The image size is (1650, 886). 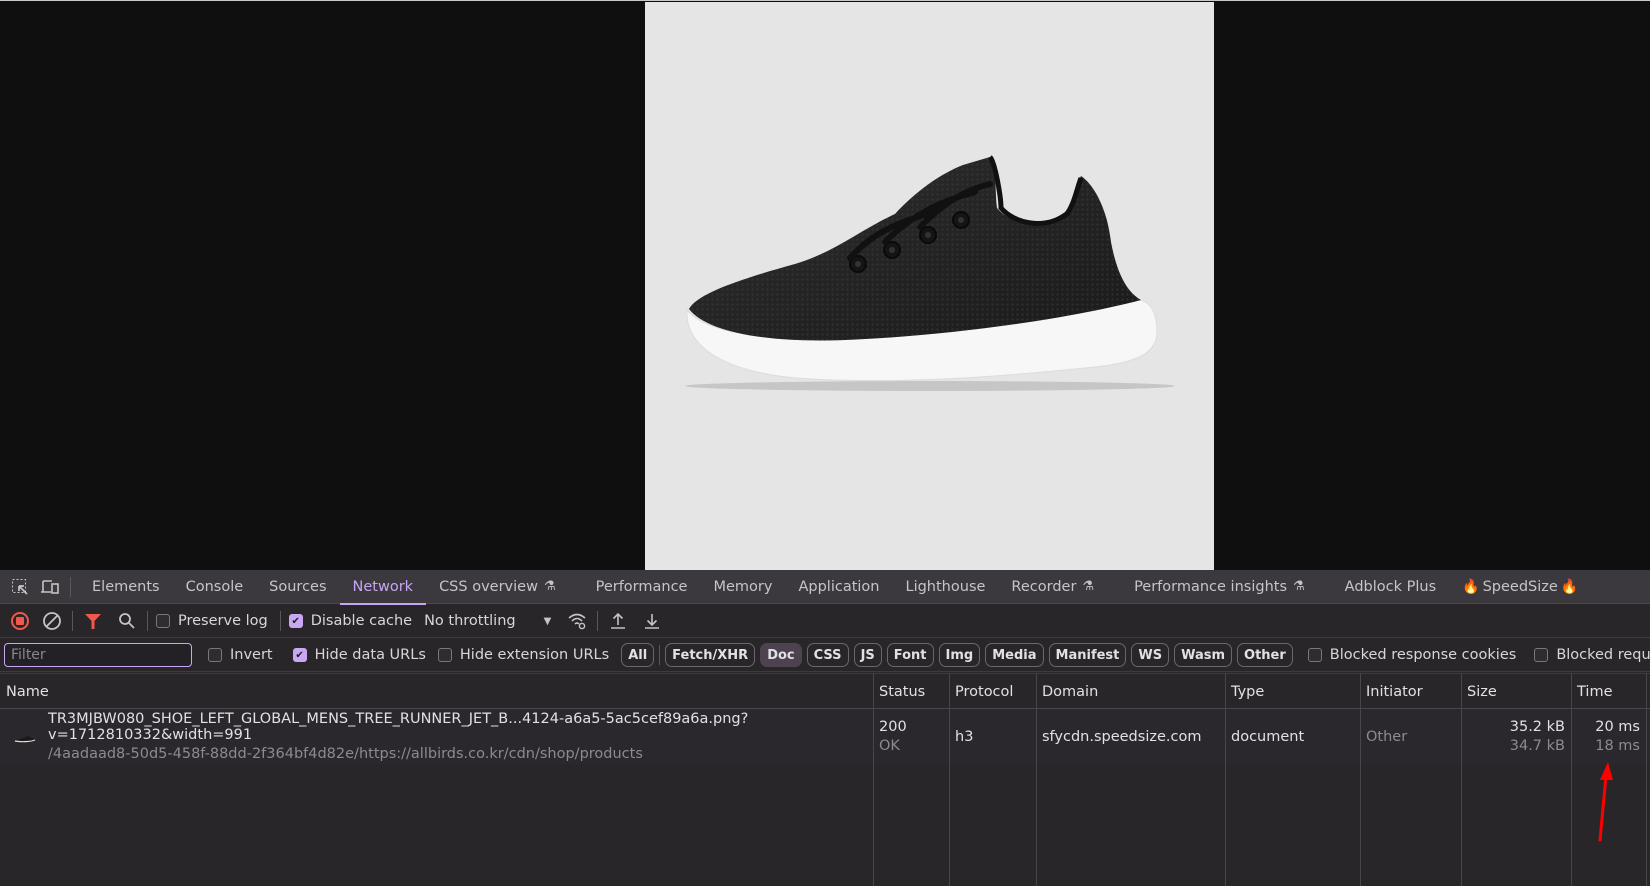 What do you see at coordinates (946, 587) in the screenshot?
I see `tab-lighthouse: Lighthouse` at bounding box center [946, 587].